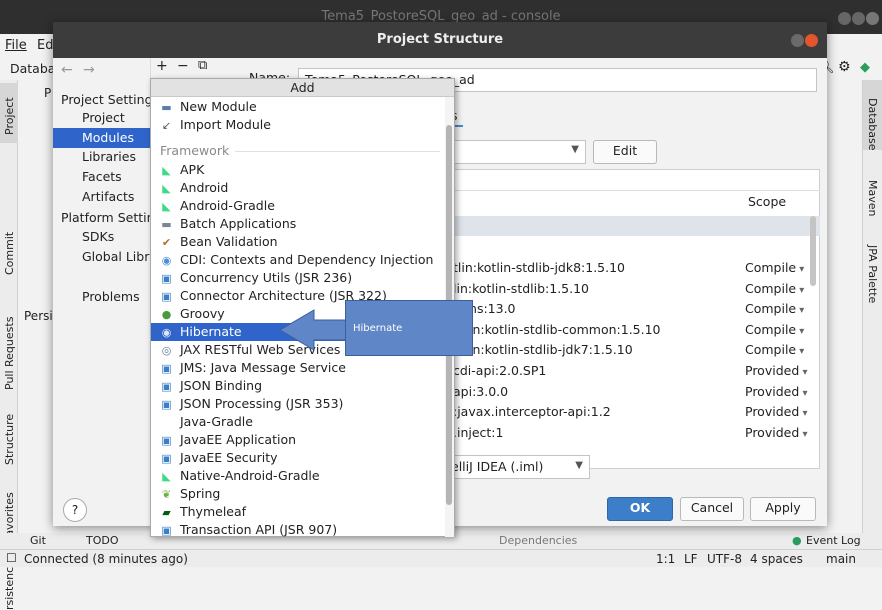  What do you see at coordinates (575, 149) in the screenshot?
I see `chevron-down-icon: ▼` at bounding box center [575, 149].